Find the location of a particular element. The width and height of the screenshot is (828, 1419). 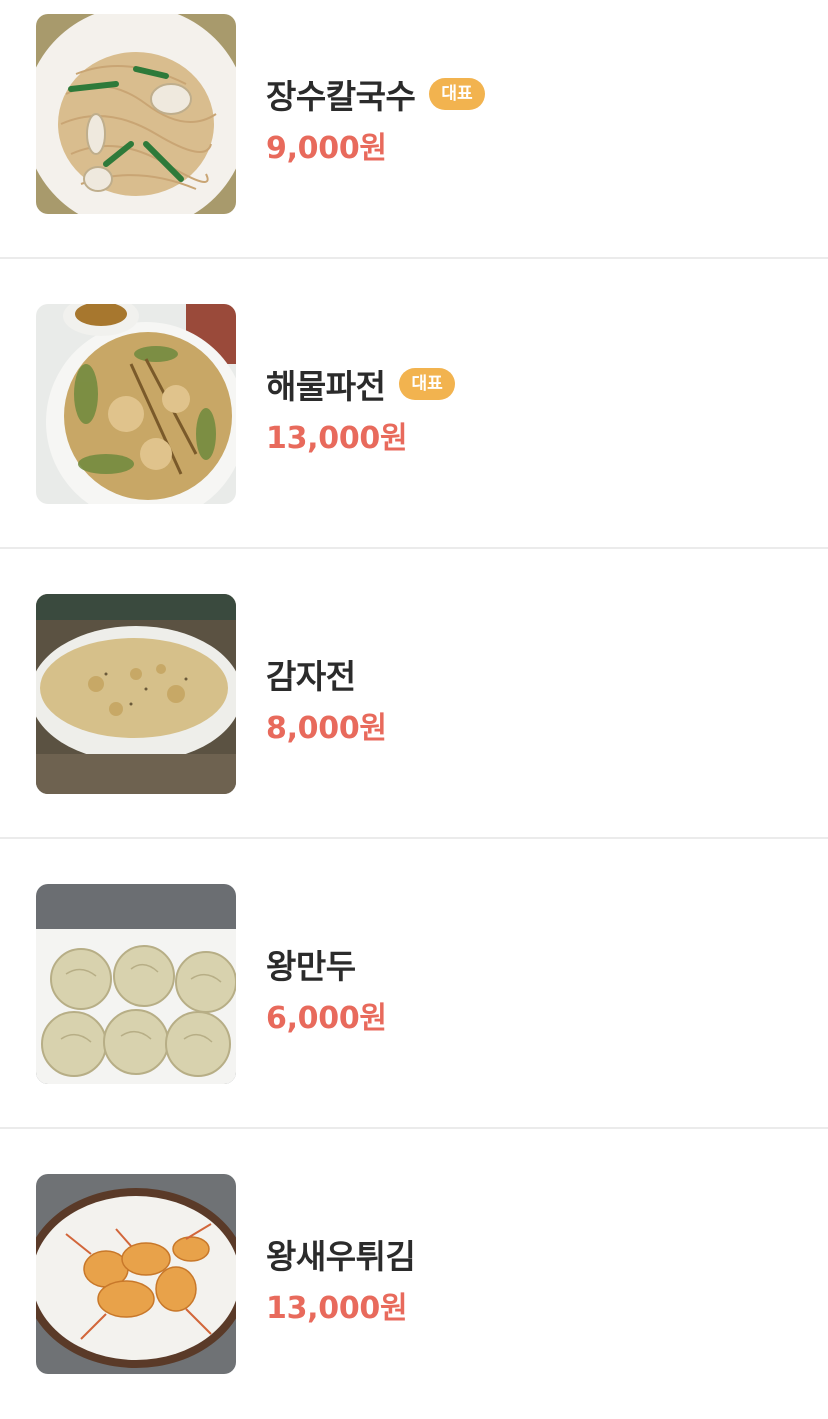

potato-pancake-photo is located at coordinates (136, 694).